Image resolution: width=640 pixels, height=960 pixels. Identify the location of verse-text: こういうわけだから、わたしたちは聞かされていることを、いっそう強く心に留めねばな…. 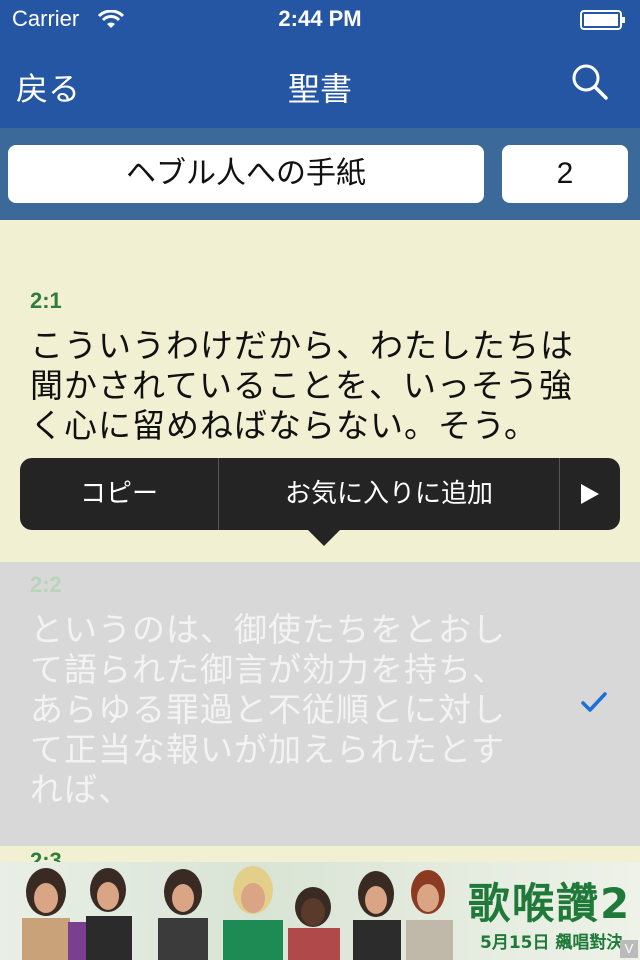
(302, 385).